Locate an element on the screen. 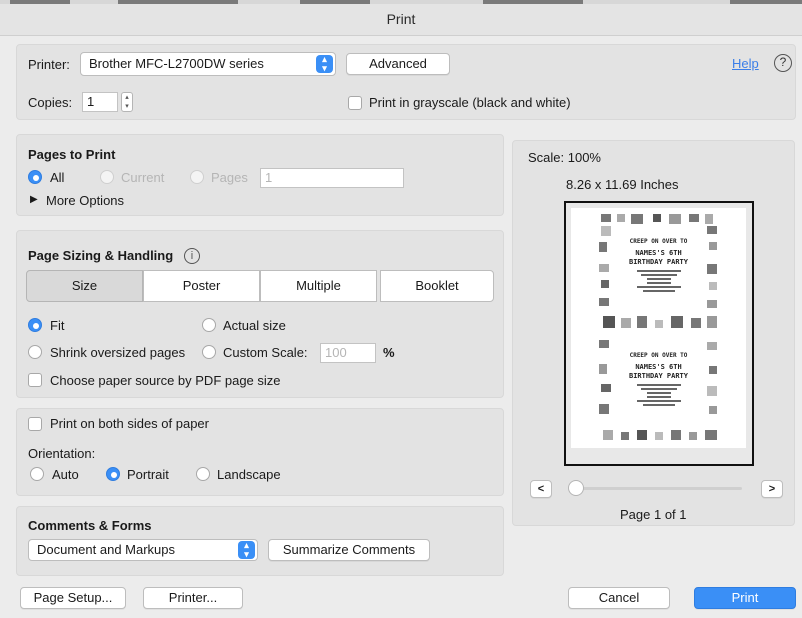  tab-poster: Poster is located at coordinates (201, 286).